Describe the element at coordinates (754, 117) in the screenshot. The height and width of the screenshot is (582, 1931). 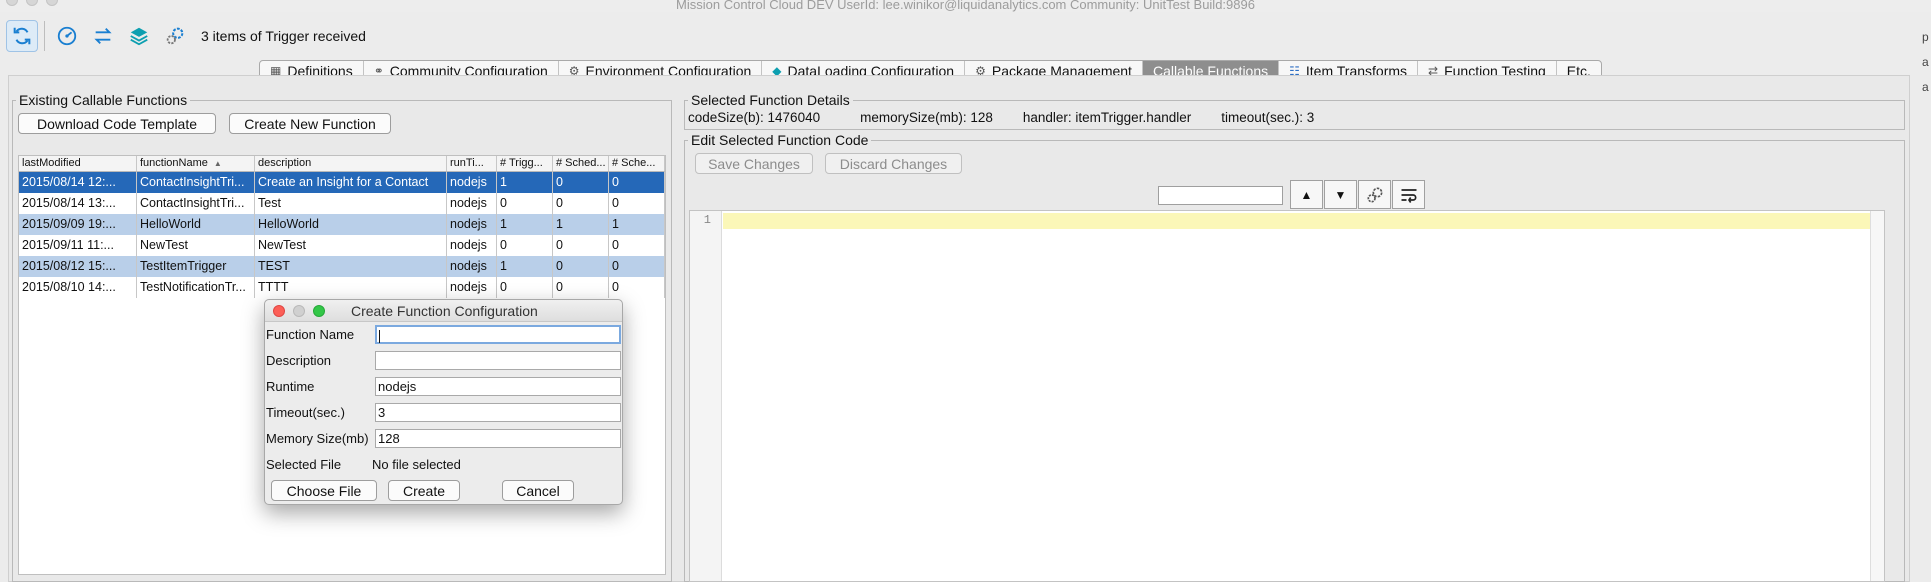
I see `code-size-value: codeSize(b): 1476040` at that location.